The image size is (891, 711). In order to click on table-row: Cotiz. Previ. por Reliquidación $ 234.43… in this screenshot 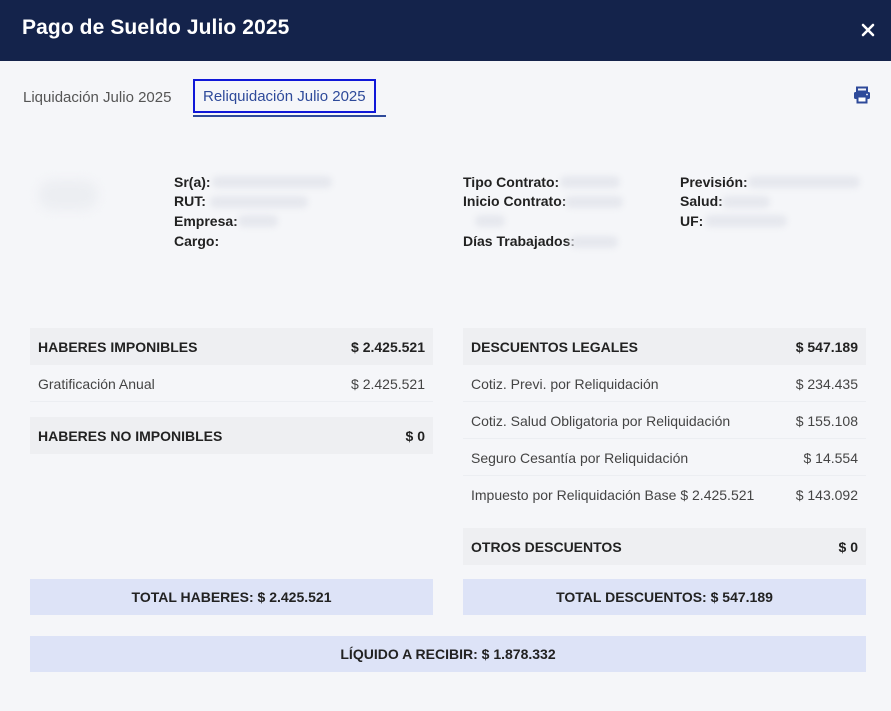, I will do `click(664, 383)`.